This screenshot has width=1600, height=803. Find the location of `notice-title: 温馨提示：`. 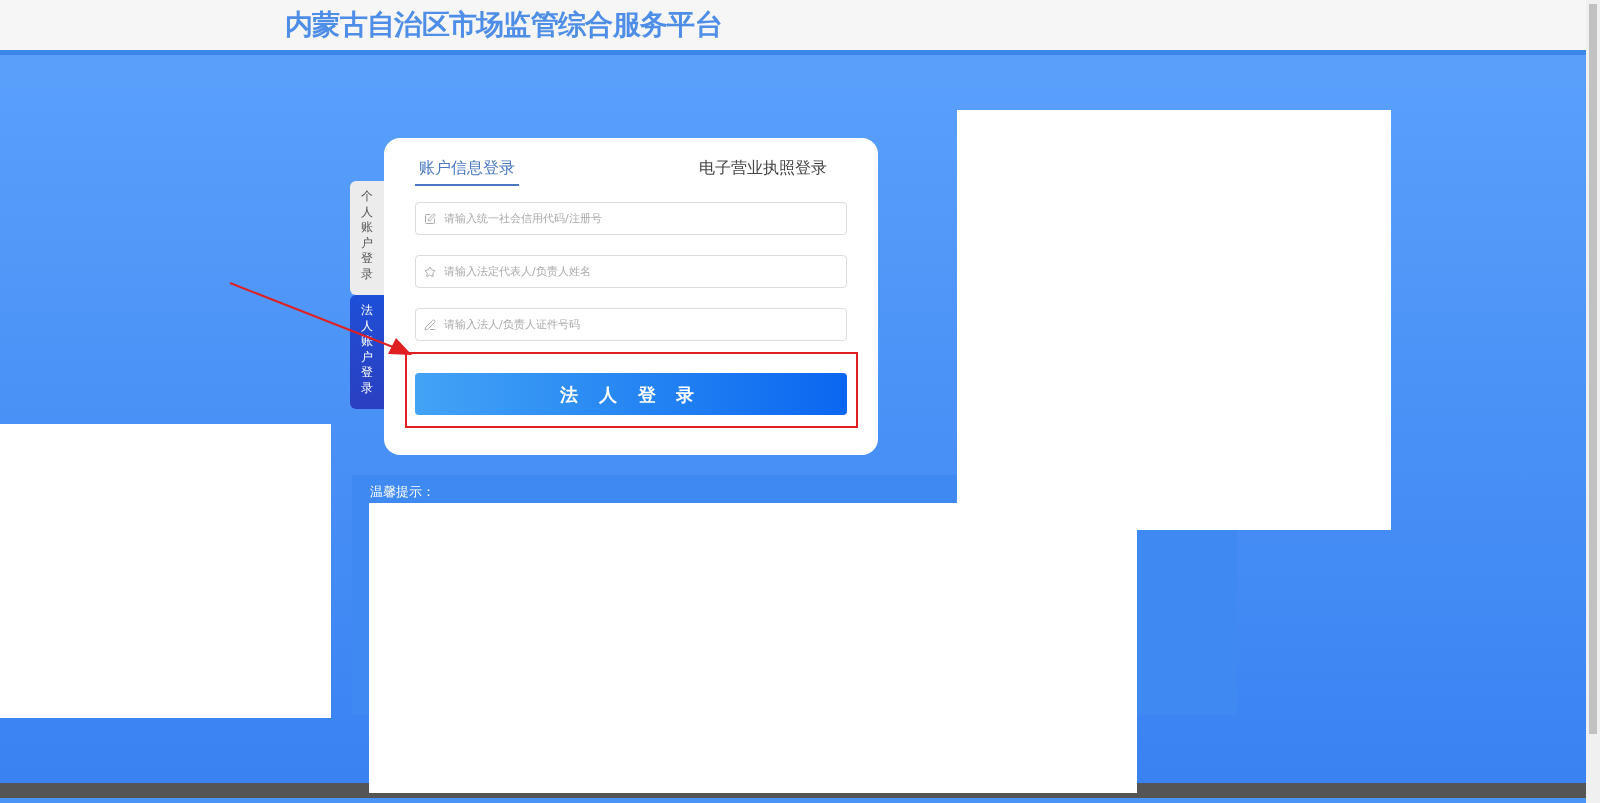

notice-title: 温馨提示： is located at coordinates (402, 491).